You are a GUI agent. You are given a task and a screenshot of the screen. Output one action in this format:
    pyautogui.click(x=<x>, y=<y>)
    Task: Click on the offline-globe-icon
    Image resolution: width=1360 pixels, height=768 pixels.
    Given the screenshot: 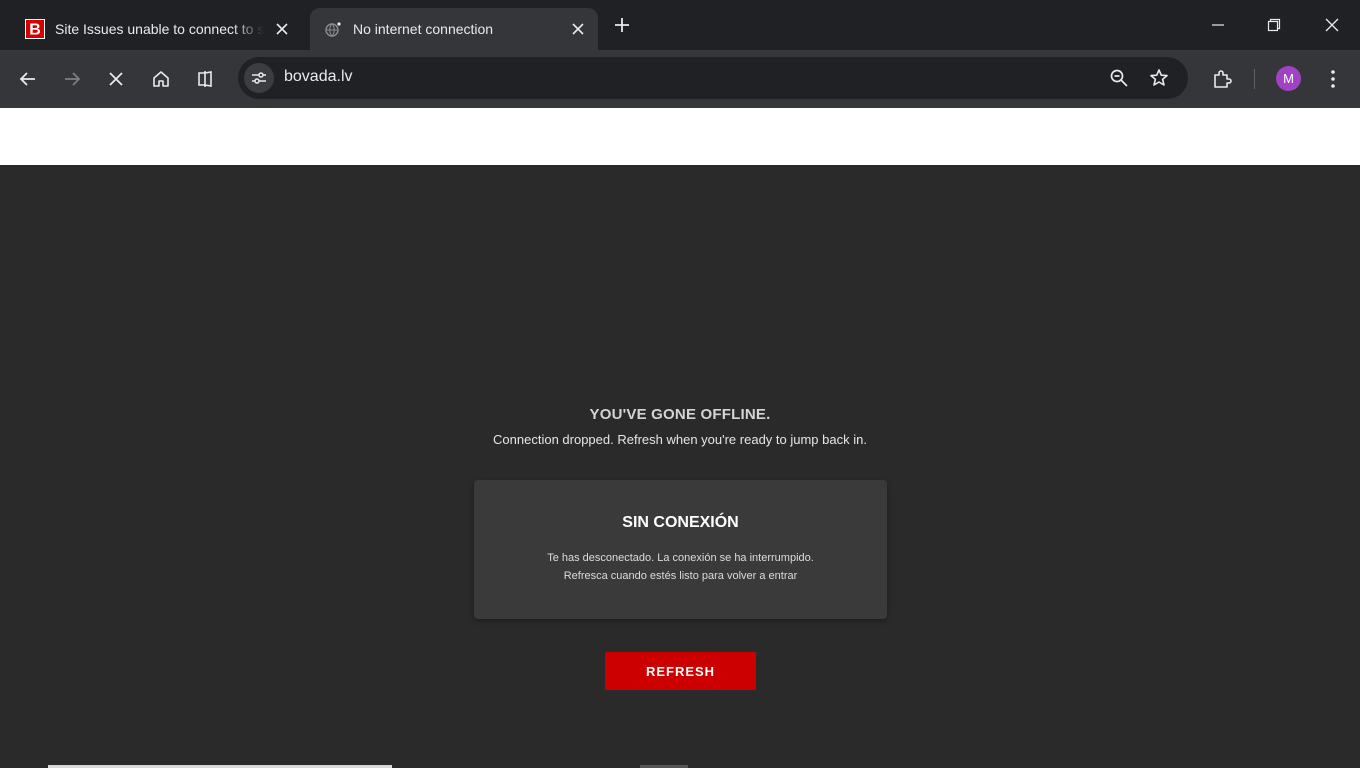 What is the action you would take?
    pyautogui.click(x=333, y=29)
    